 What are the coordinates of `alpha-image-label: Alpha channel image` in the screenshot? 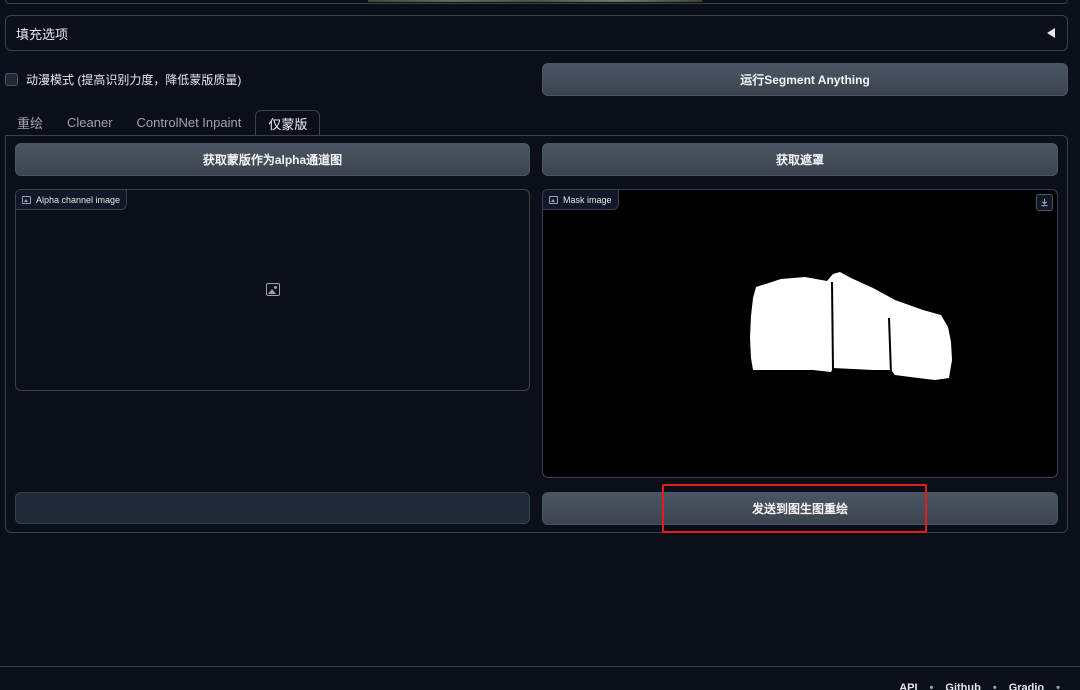 It's located at (72, 200).